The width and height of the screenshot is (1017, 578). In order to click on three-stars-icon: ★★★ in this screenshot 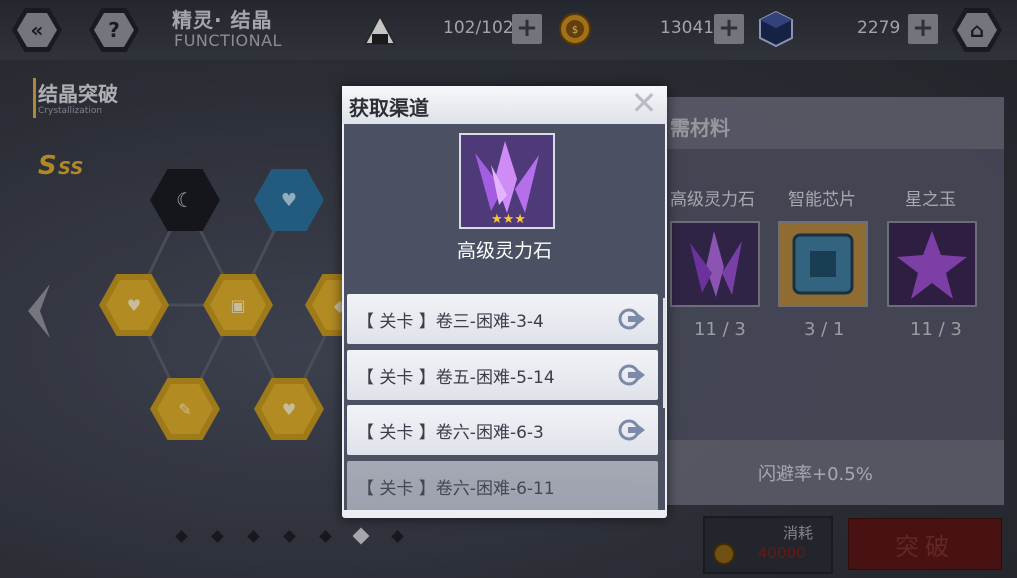, I will do `click(508, 219)`.